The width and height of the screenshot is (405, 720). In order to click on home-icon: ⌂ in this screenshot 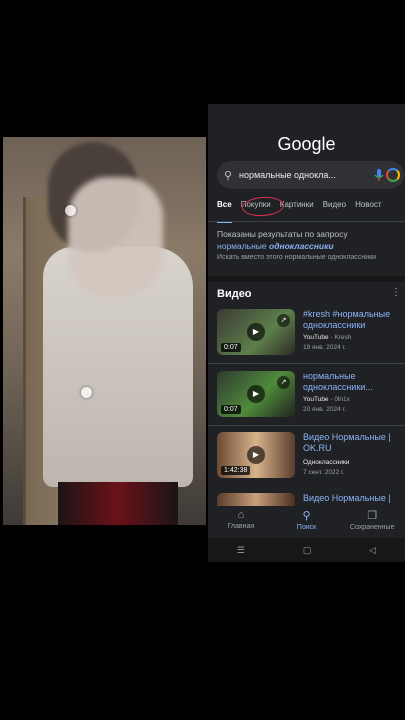, I will do `click(241, 515)`.